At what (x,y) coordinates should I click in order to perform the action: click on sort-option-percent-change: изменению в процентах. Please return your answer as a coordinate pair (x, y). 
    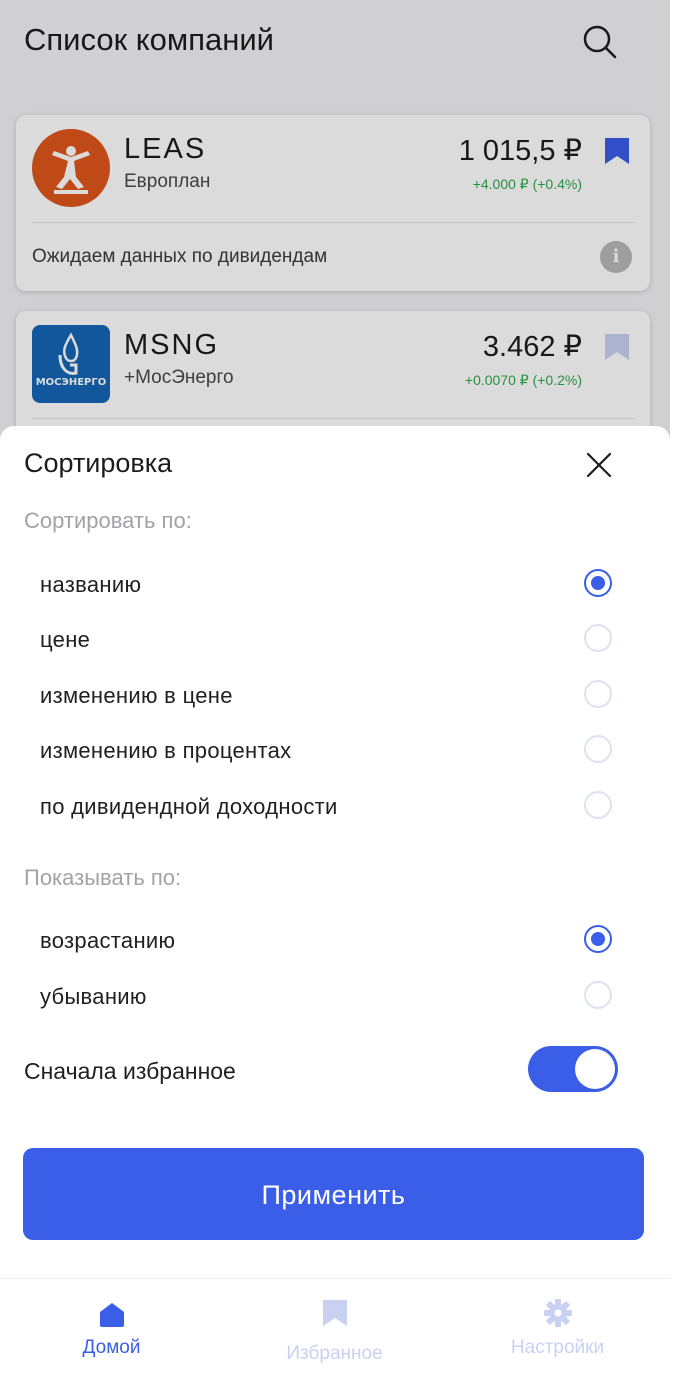
    Looking at the image, I should click on (335, 751).